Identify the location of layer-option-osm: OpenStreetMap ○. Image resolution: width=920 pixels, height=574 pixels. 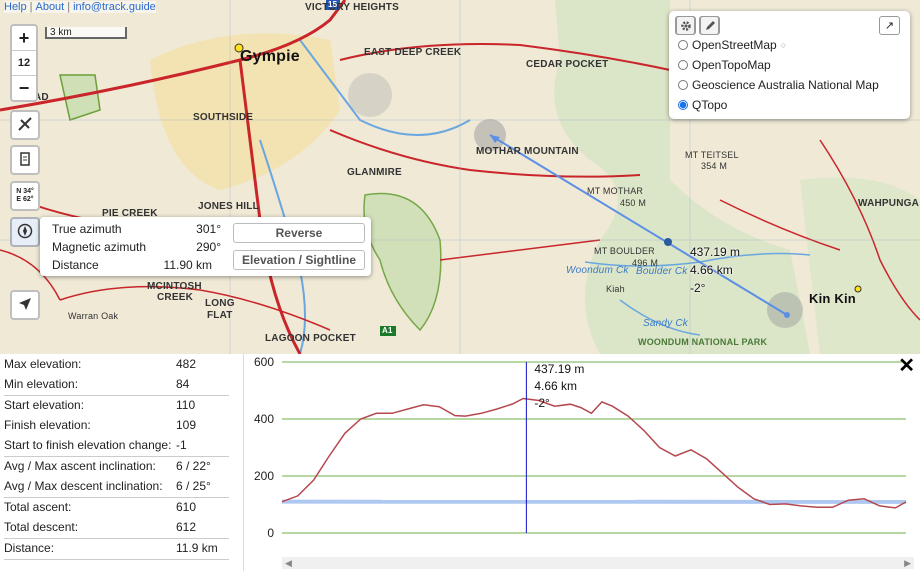
(732, 45).